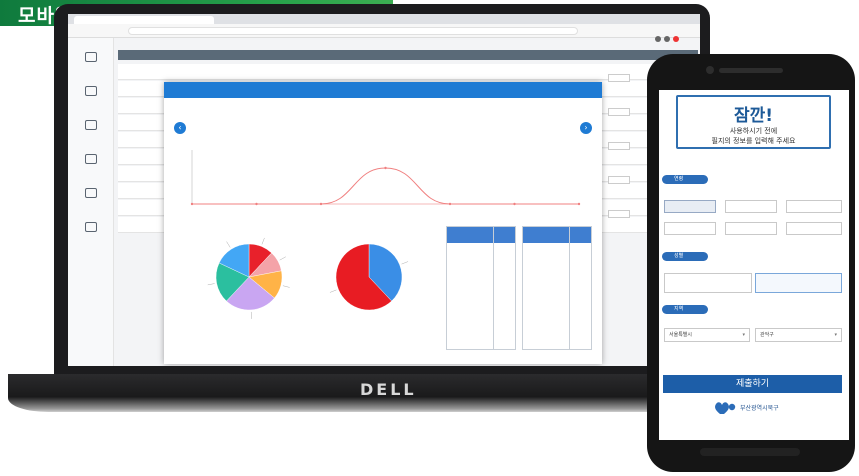 This screenshot has height=476, width=859. What do you see at coordinates (385, 186) in the screenshot?
I see `series-line` at bounding box center [385, 186].